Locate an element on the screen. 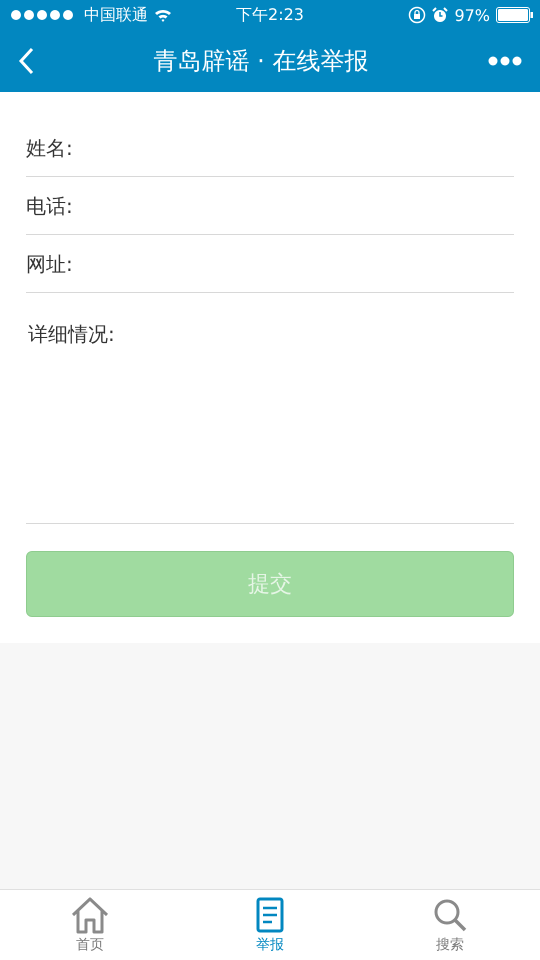 The height and width of the screenshot is (960, 540). back-icon is located at coordinates (26, 61).